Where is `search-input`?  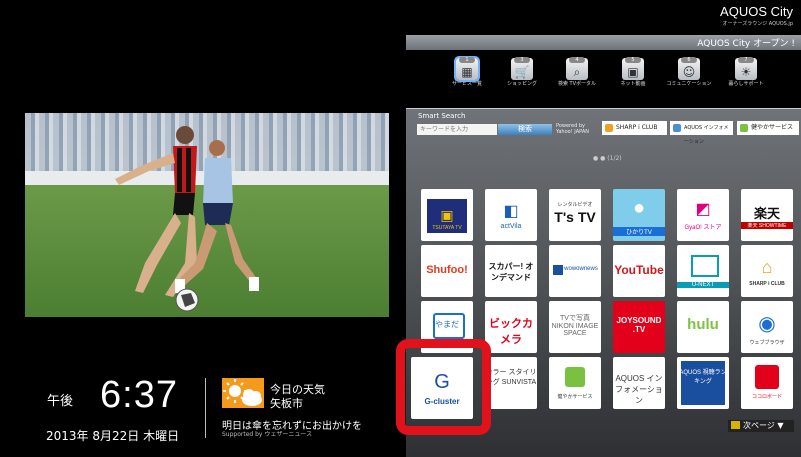
search-input is located at coordinates (457, 129).